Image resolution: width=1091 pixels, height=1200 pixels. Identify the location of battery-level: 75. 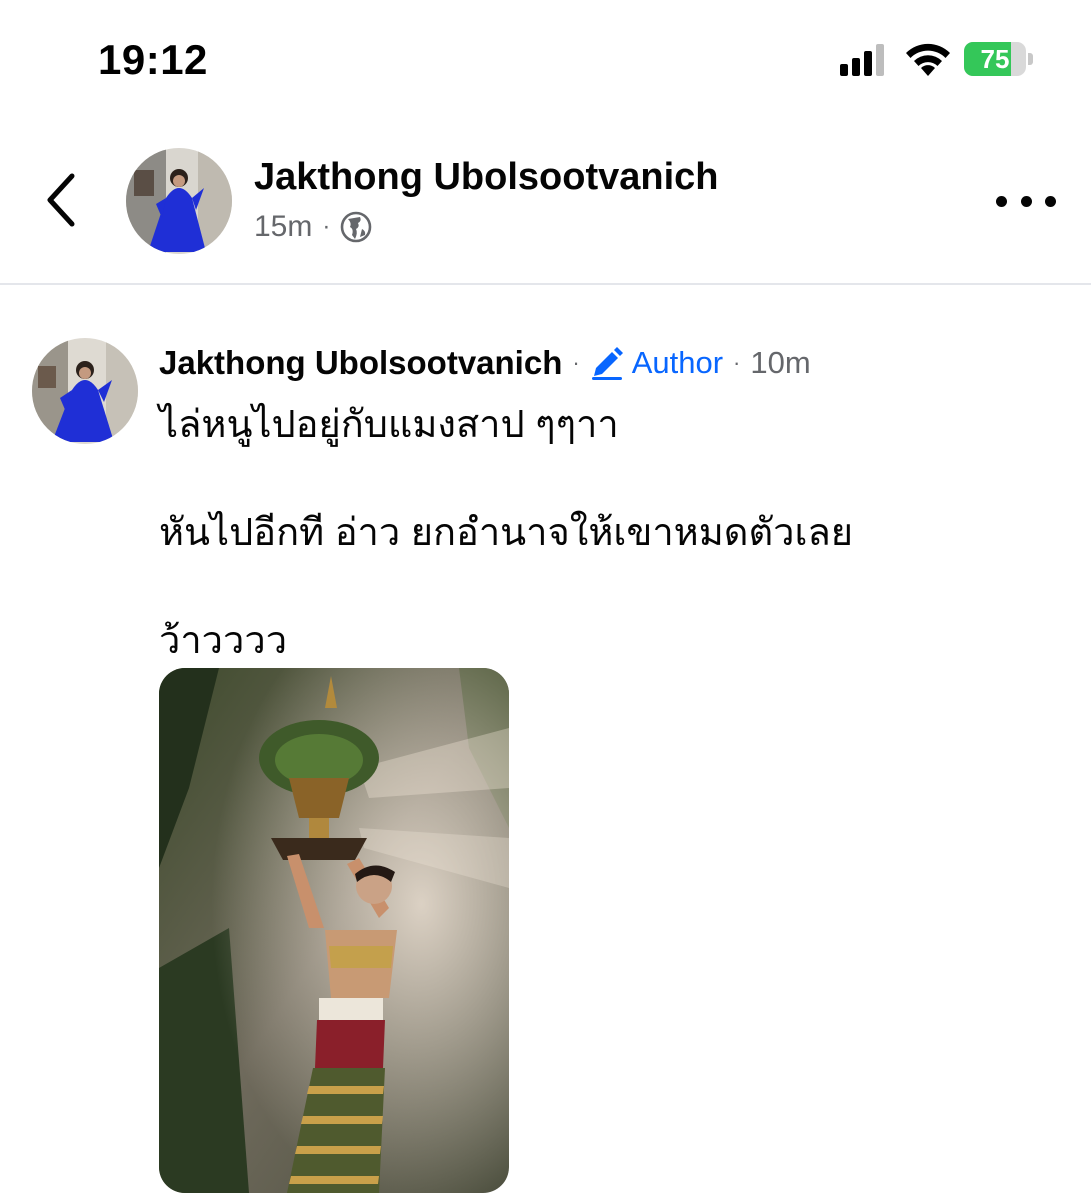
(995, 59).